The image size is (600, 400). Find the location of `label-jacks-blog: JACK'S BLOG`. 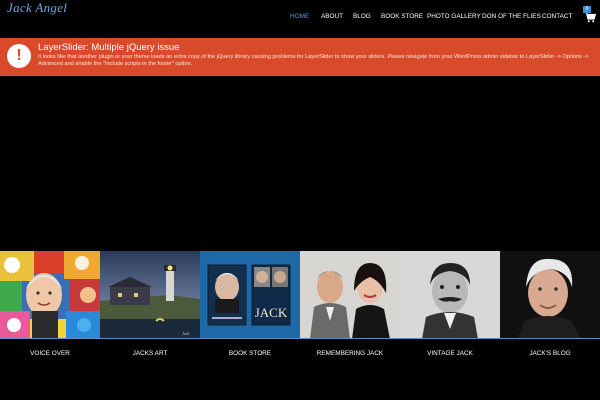

label-jacks-blog: JACK'S BLOG is located at coordinates (550, 353).